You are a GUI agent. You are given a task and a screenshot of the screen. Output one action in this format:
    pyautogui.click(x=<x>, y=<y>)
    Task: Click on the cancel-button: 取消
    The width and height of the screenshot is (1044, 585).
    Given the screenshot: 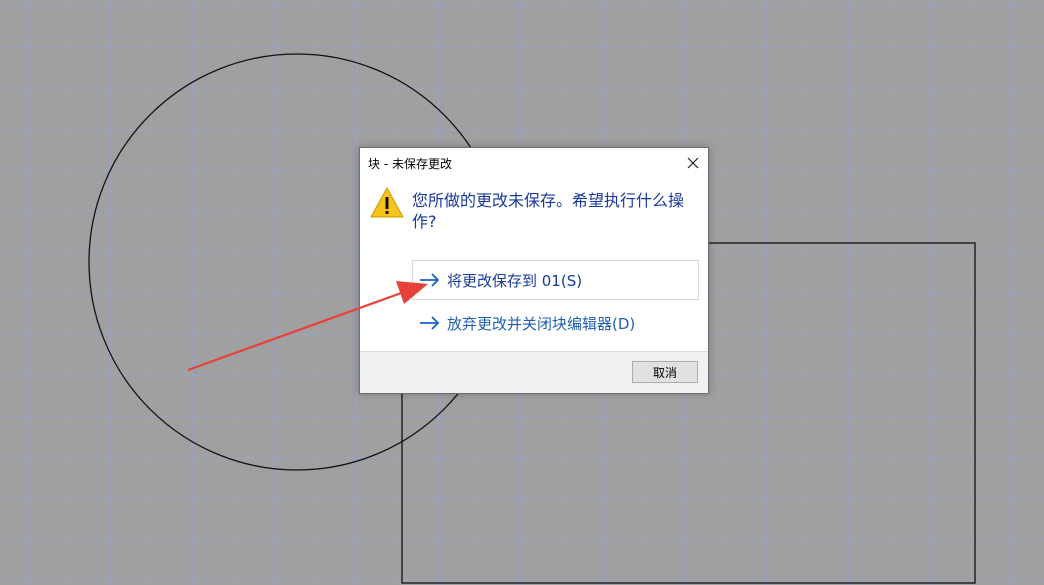 What is the action you would take?
    pyautogui.click(x=665, y=372)
    